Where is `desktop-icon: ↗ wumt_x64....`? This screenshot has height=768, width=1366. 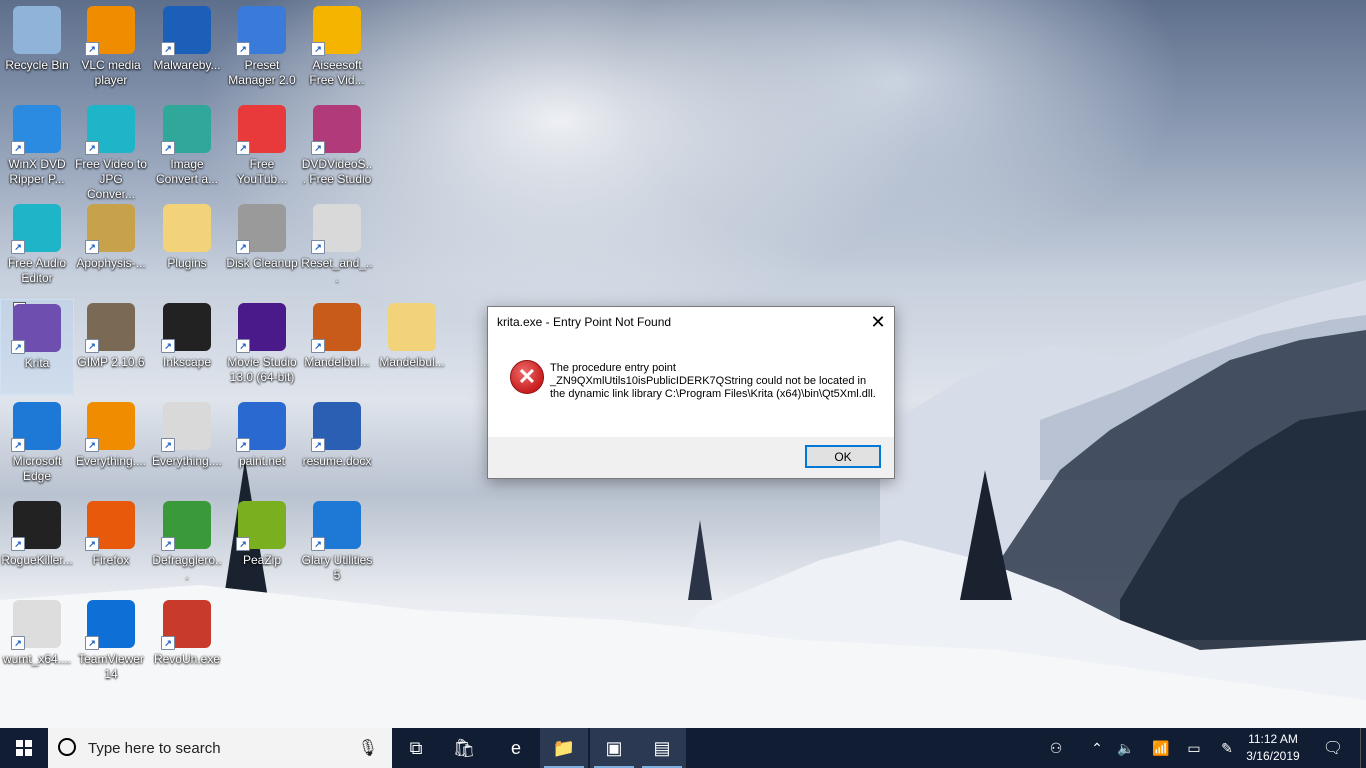
desktop-icon: ↗ wumt_x64.... is located at coordinates (37, 644).